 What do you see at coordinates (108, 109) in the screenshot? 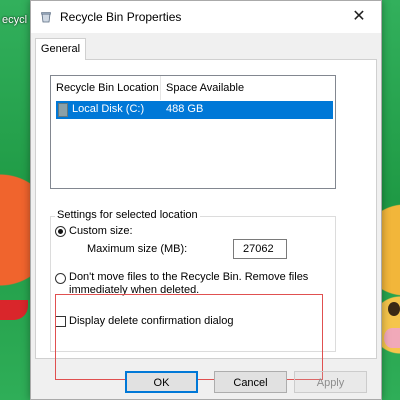
I see `location-cell: Local Disk (C:)` at bounding box center [108, 109].